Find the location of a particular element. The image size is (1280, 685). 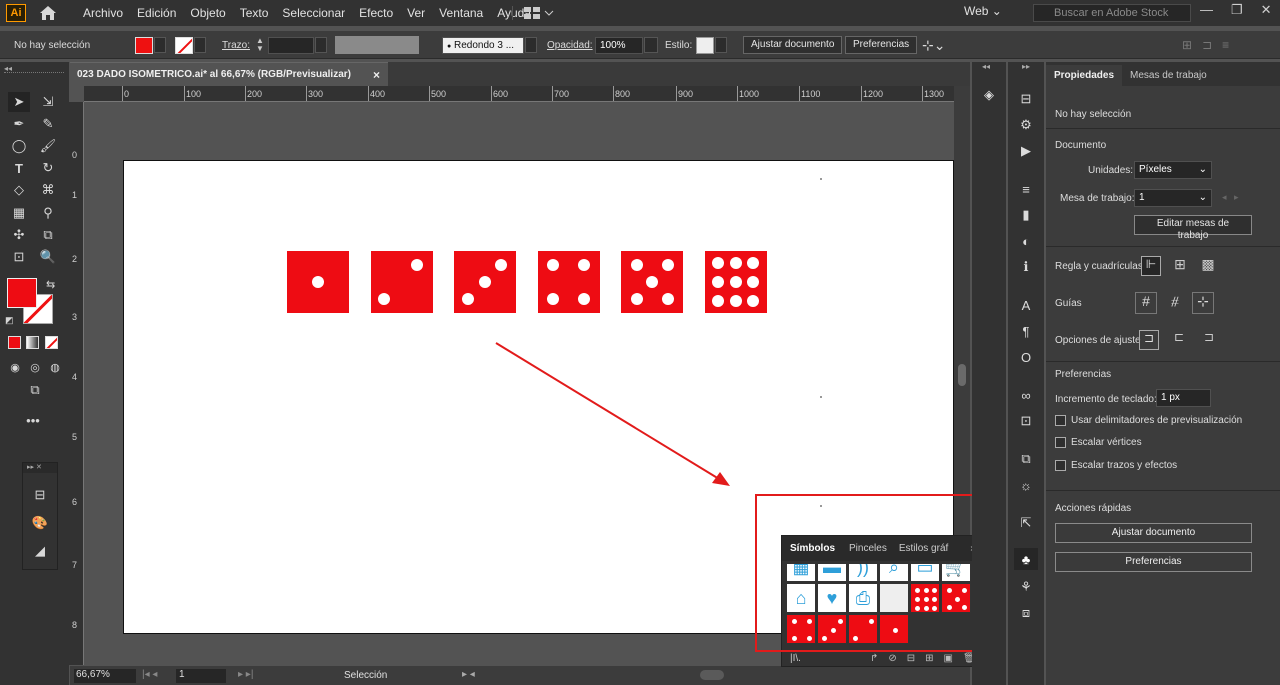

menu-item: Archivo is located at coordinates (103, 13).